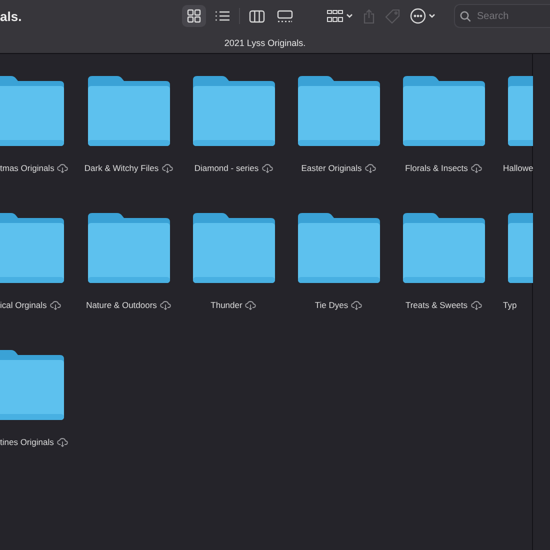  I want to click on folder-item: Hallowe, so click(514, 144).